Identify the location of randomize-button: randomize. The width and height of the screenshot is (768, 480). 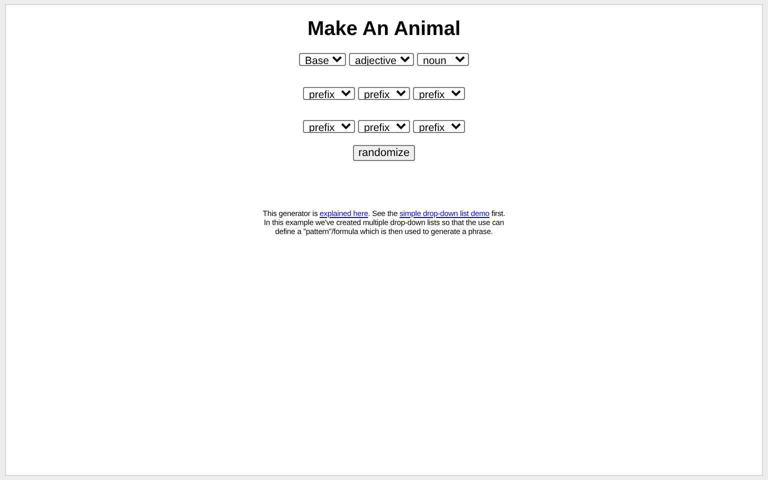
(384, 153).